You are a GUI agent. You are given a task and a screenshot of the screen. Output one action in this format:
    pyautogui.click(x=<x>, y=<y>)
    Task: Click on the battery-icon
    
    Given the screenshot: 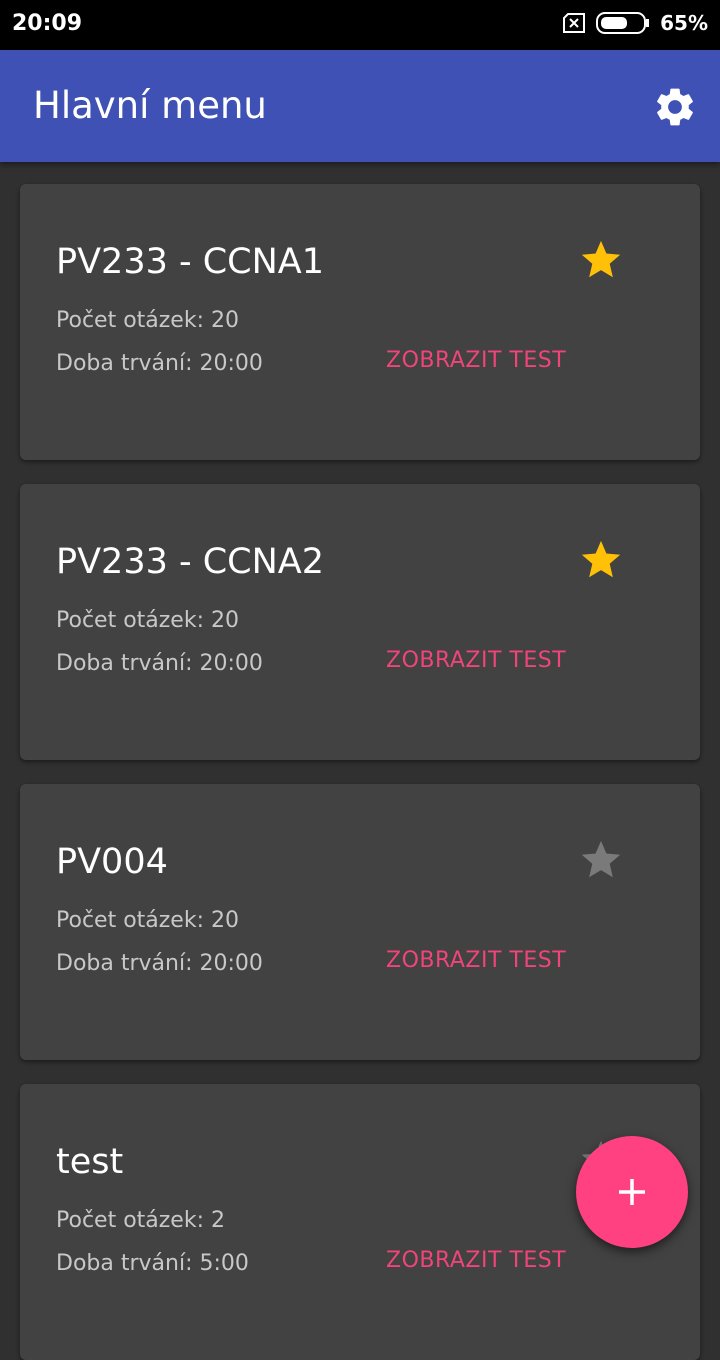 What is the action you would take?
    pyautogui.click(x=623, y=23)
    